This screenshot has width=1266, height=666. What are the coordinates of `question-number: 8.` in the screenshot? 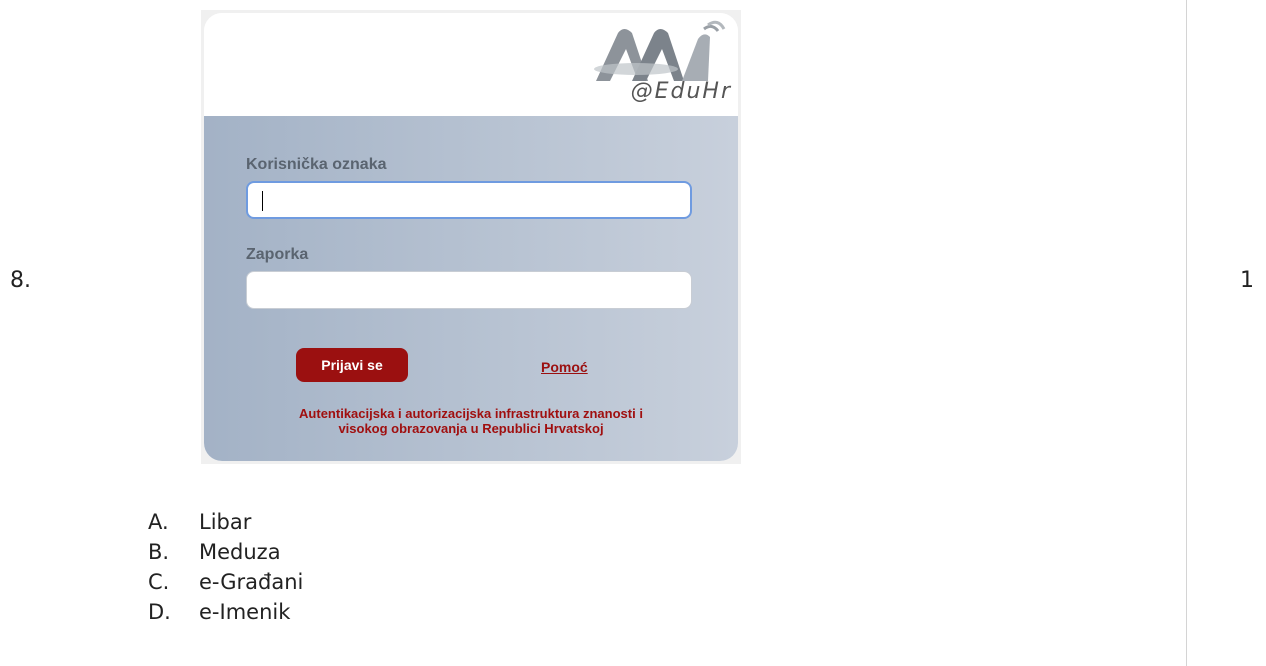 It's located at (20, 280).